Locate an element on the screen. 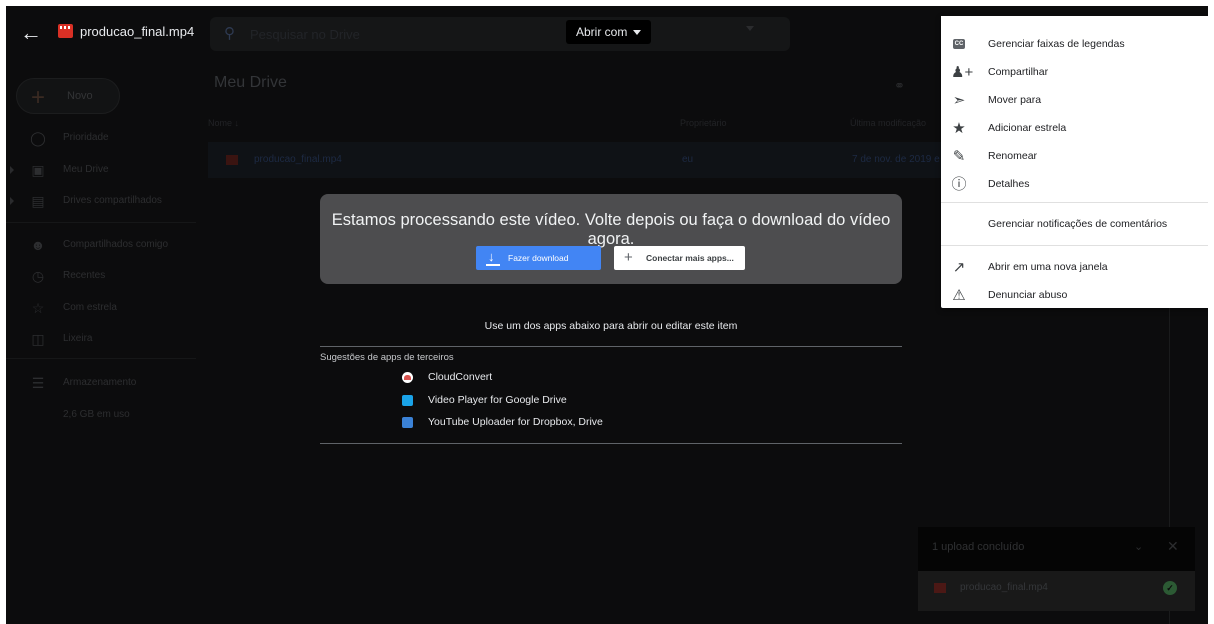 This screenshot has width=1214, height=624. menu-item-comment-notifications: Gerenciar notificações de comentários is located at coordinates (1074, 225).